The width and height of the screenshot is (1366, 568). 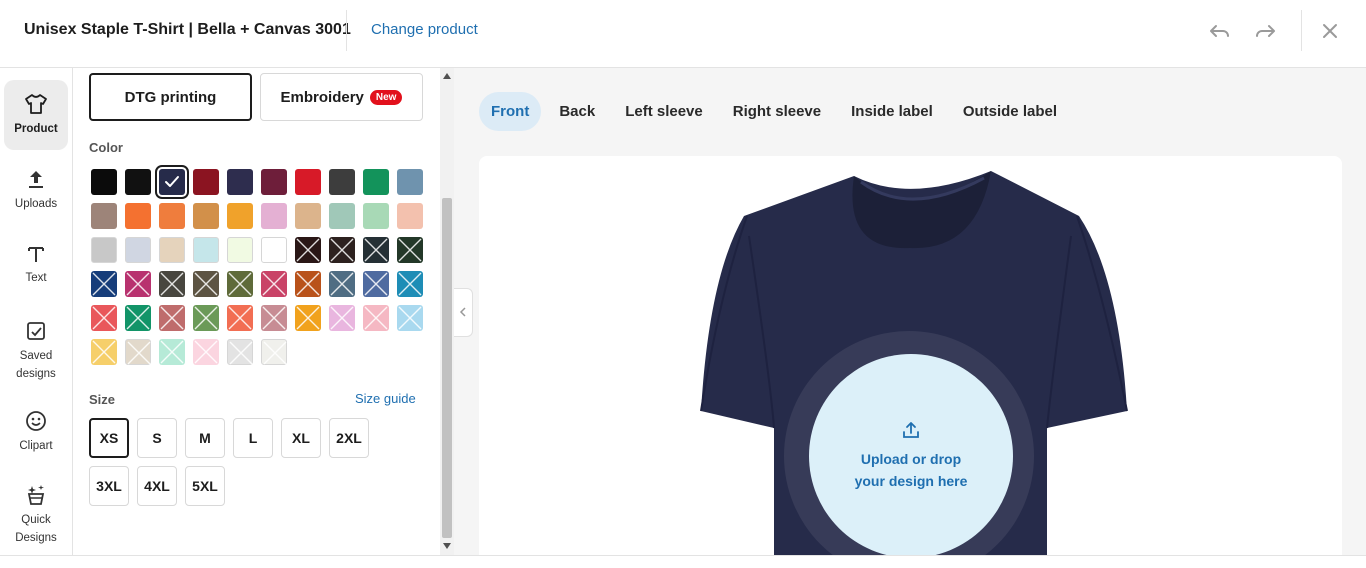 I want to click on size-option-5xl: 5XL, so click(x=205, y=486).